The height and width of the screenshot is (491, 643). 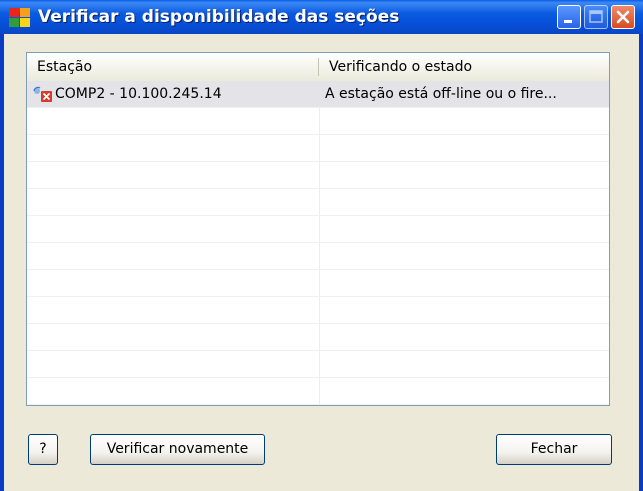 I want to click on help-button: ?, so click(x=43, y=449).